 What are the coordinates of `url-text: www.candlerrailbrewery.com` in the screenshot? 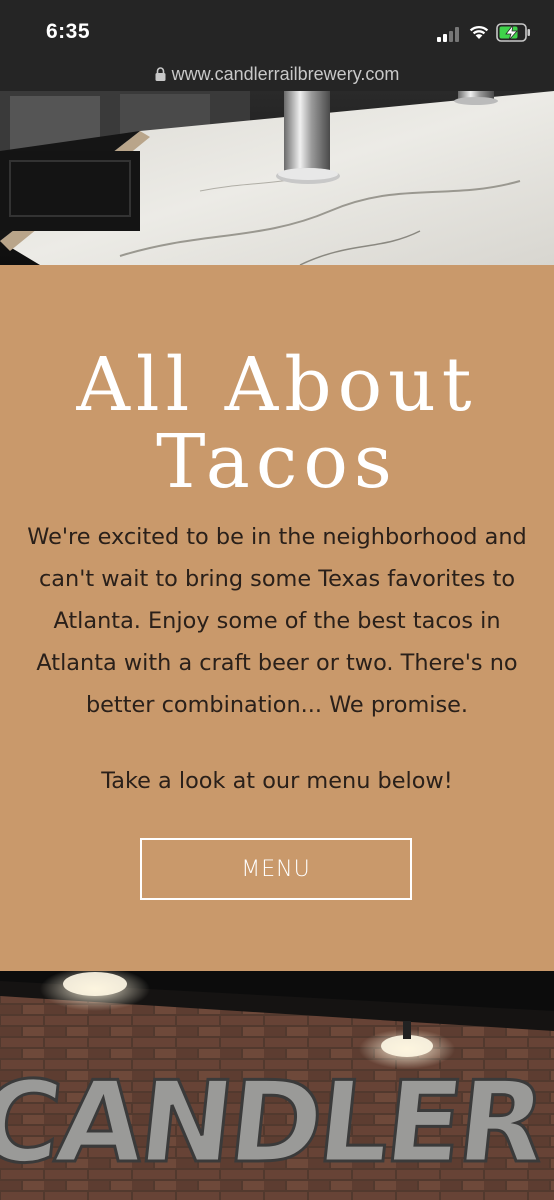 It's located at (286, 74).